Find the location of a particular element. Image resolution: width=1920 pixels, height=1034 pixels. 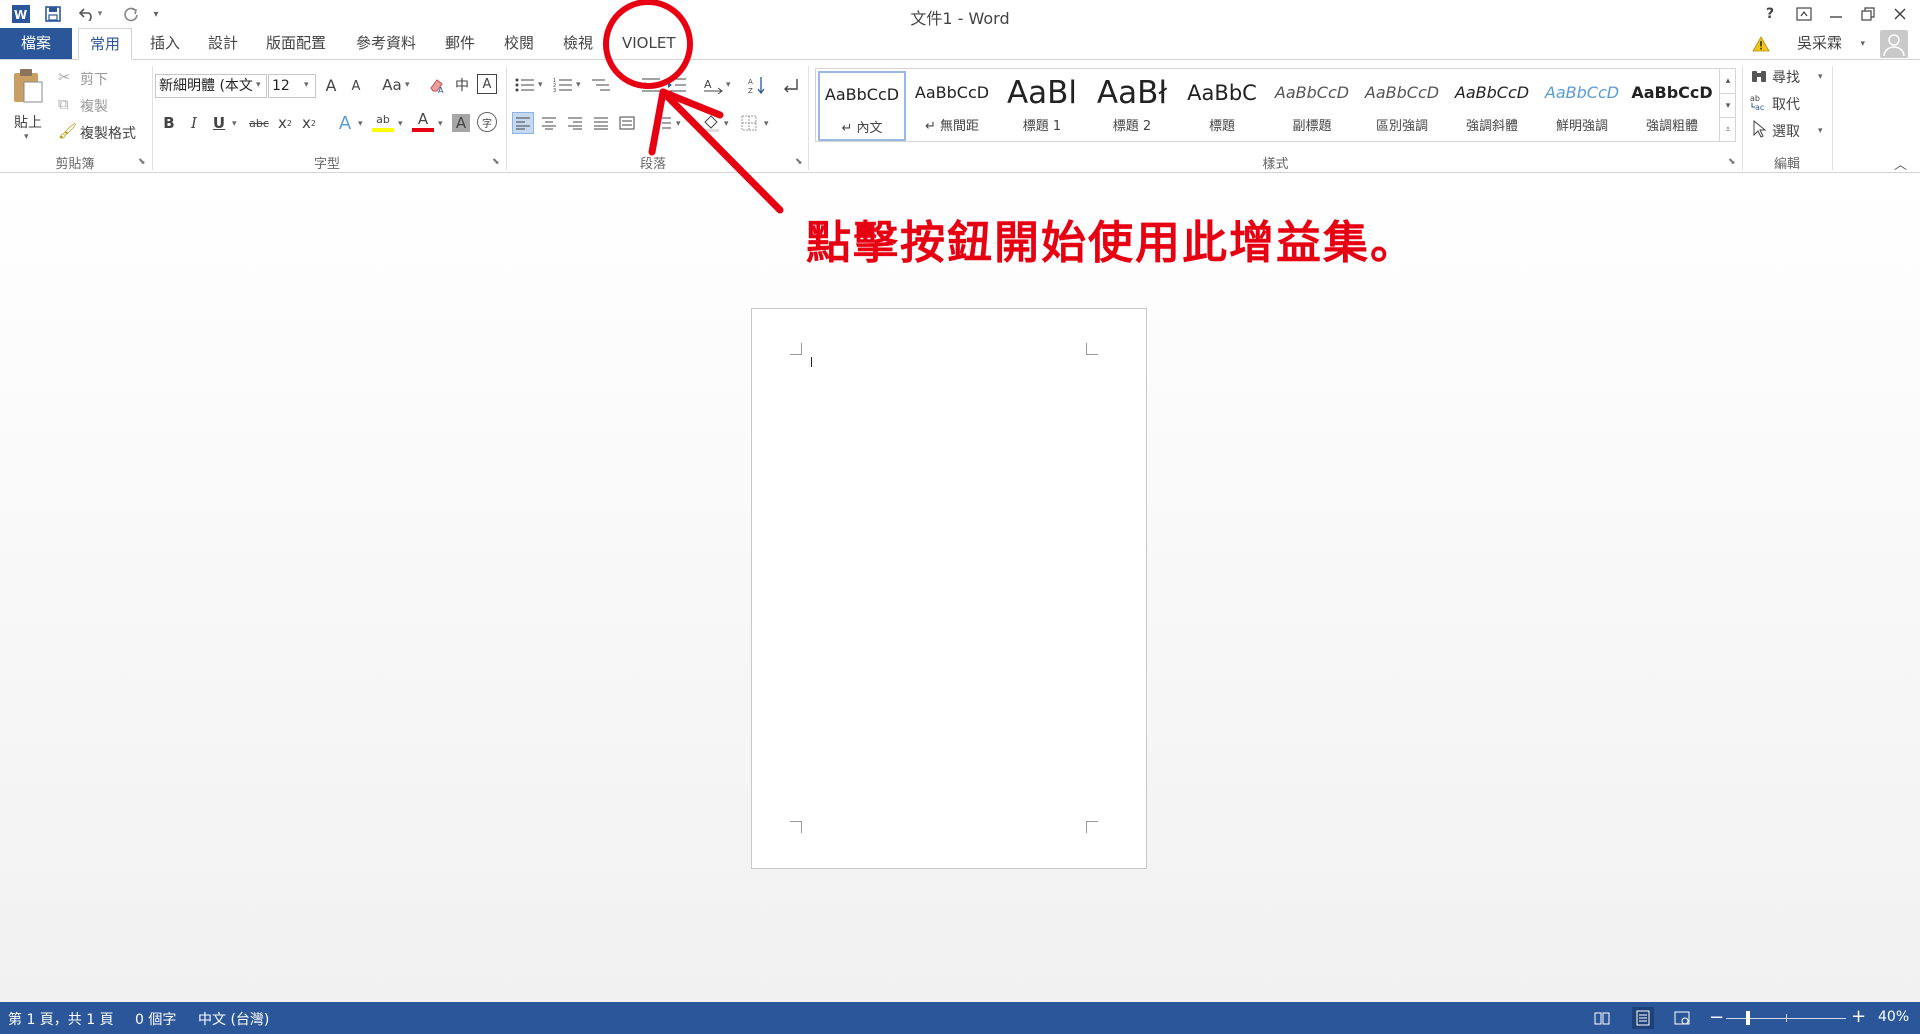

page-count: 第 1 頁，共 1 頁 is located at coordinates (61, 1019).